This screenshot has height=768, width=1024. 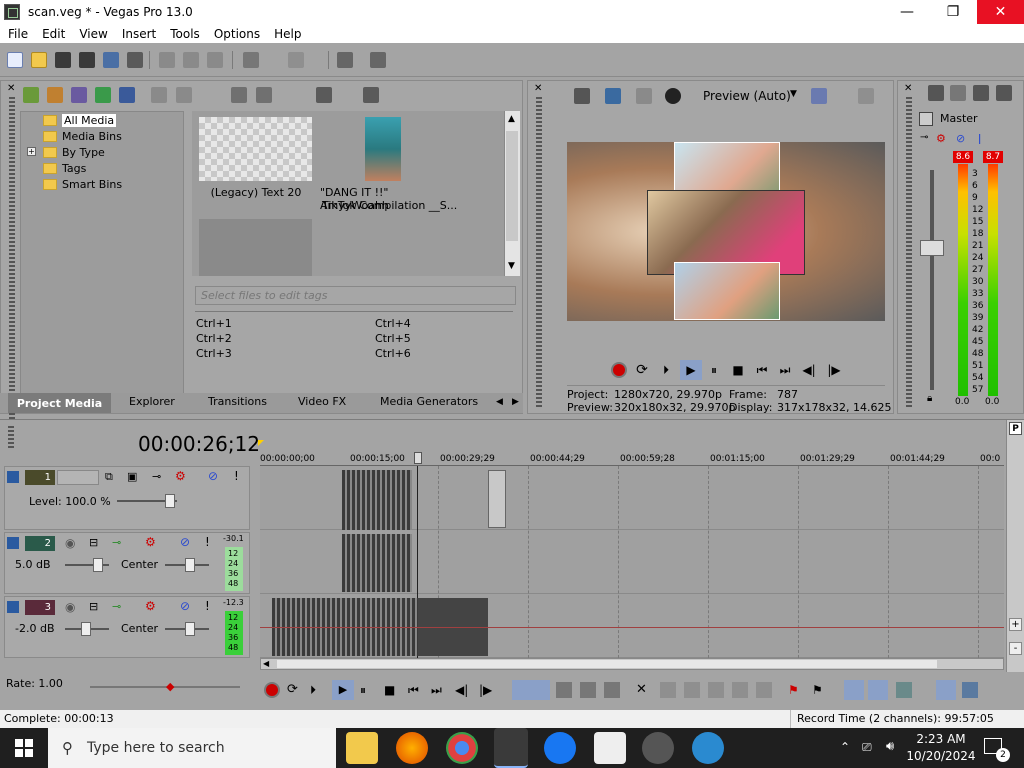 What do you see at coordinates (610, 748) in the screenshot?
I see `7zip-icon` at bounding box center [610, 748].